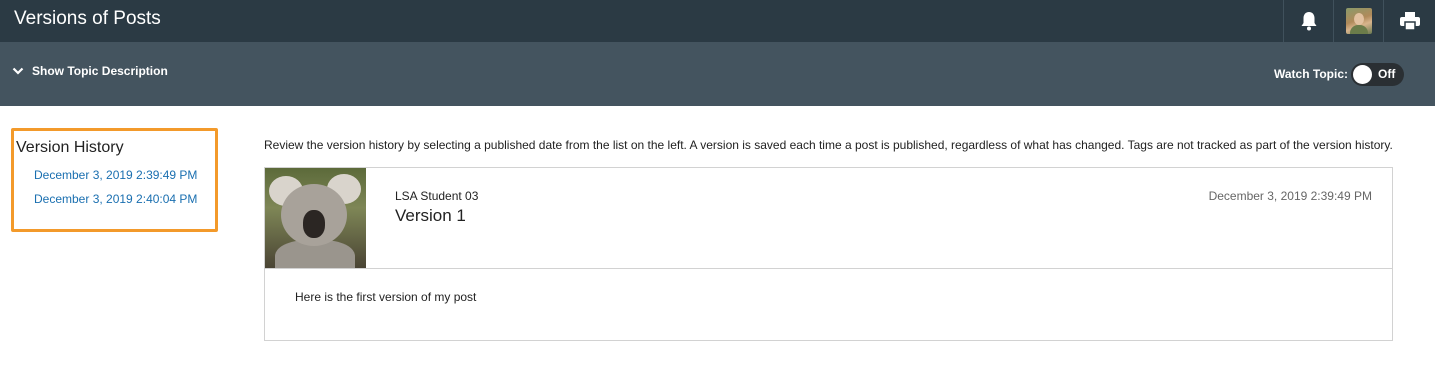 This screenshot has height=385, width=1435. I want to click on author-profile-image, so click(315, 218).